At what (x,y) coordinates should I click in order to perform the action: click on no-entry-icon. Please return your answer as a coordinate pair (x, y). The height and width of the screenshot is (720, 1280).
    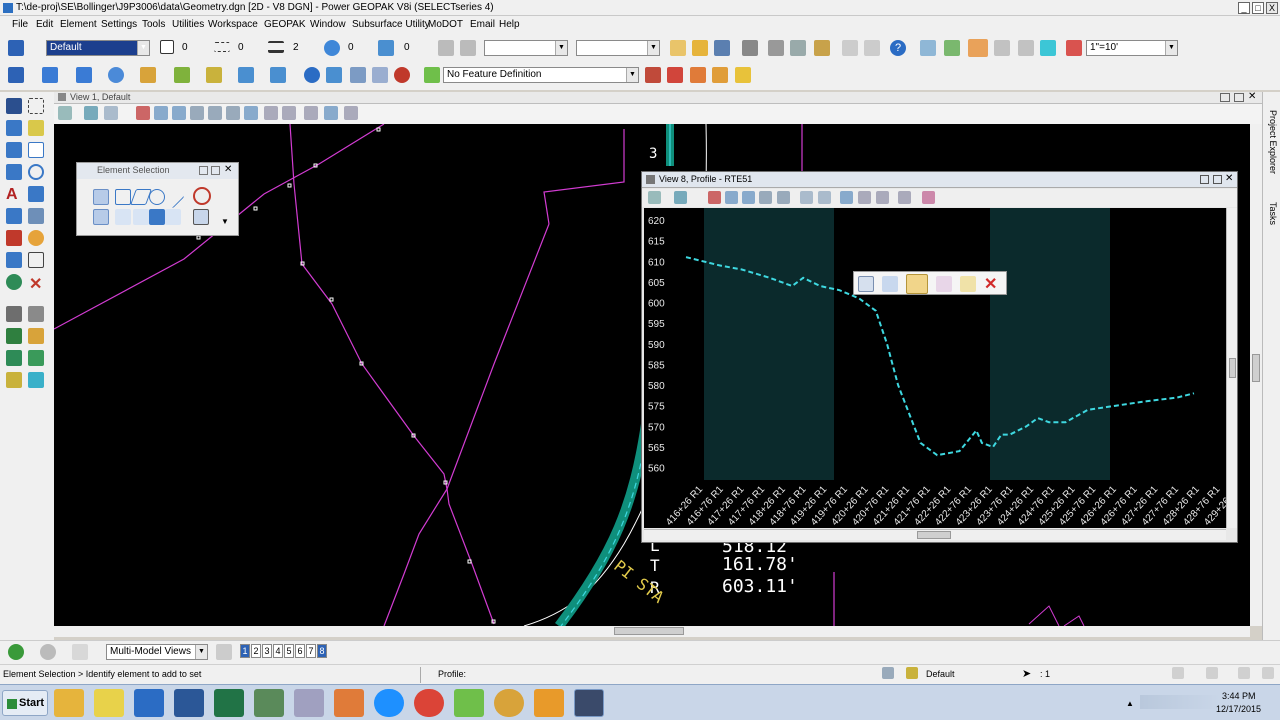
    Looking at the image, I should click on (402, 75).